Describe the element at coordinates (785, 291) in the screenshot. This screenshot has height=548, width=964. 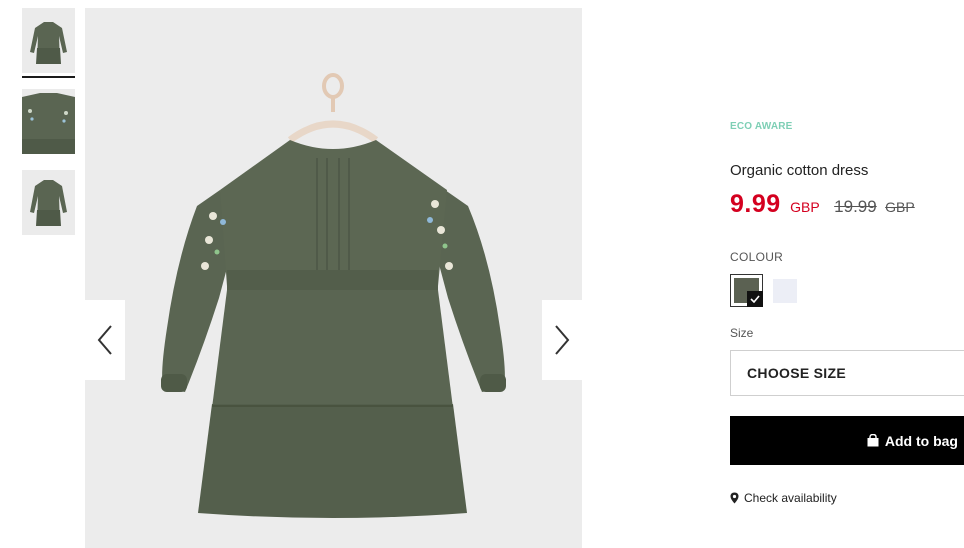
I see `colour-swatch-light` at that location.